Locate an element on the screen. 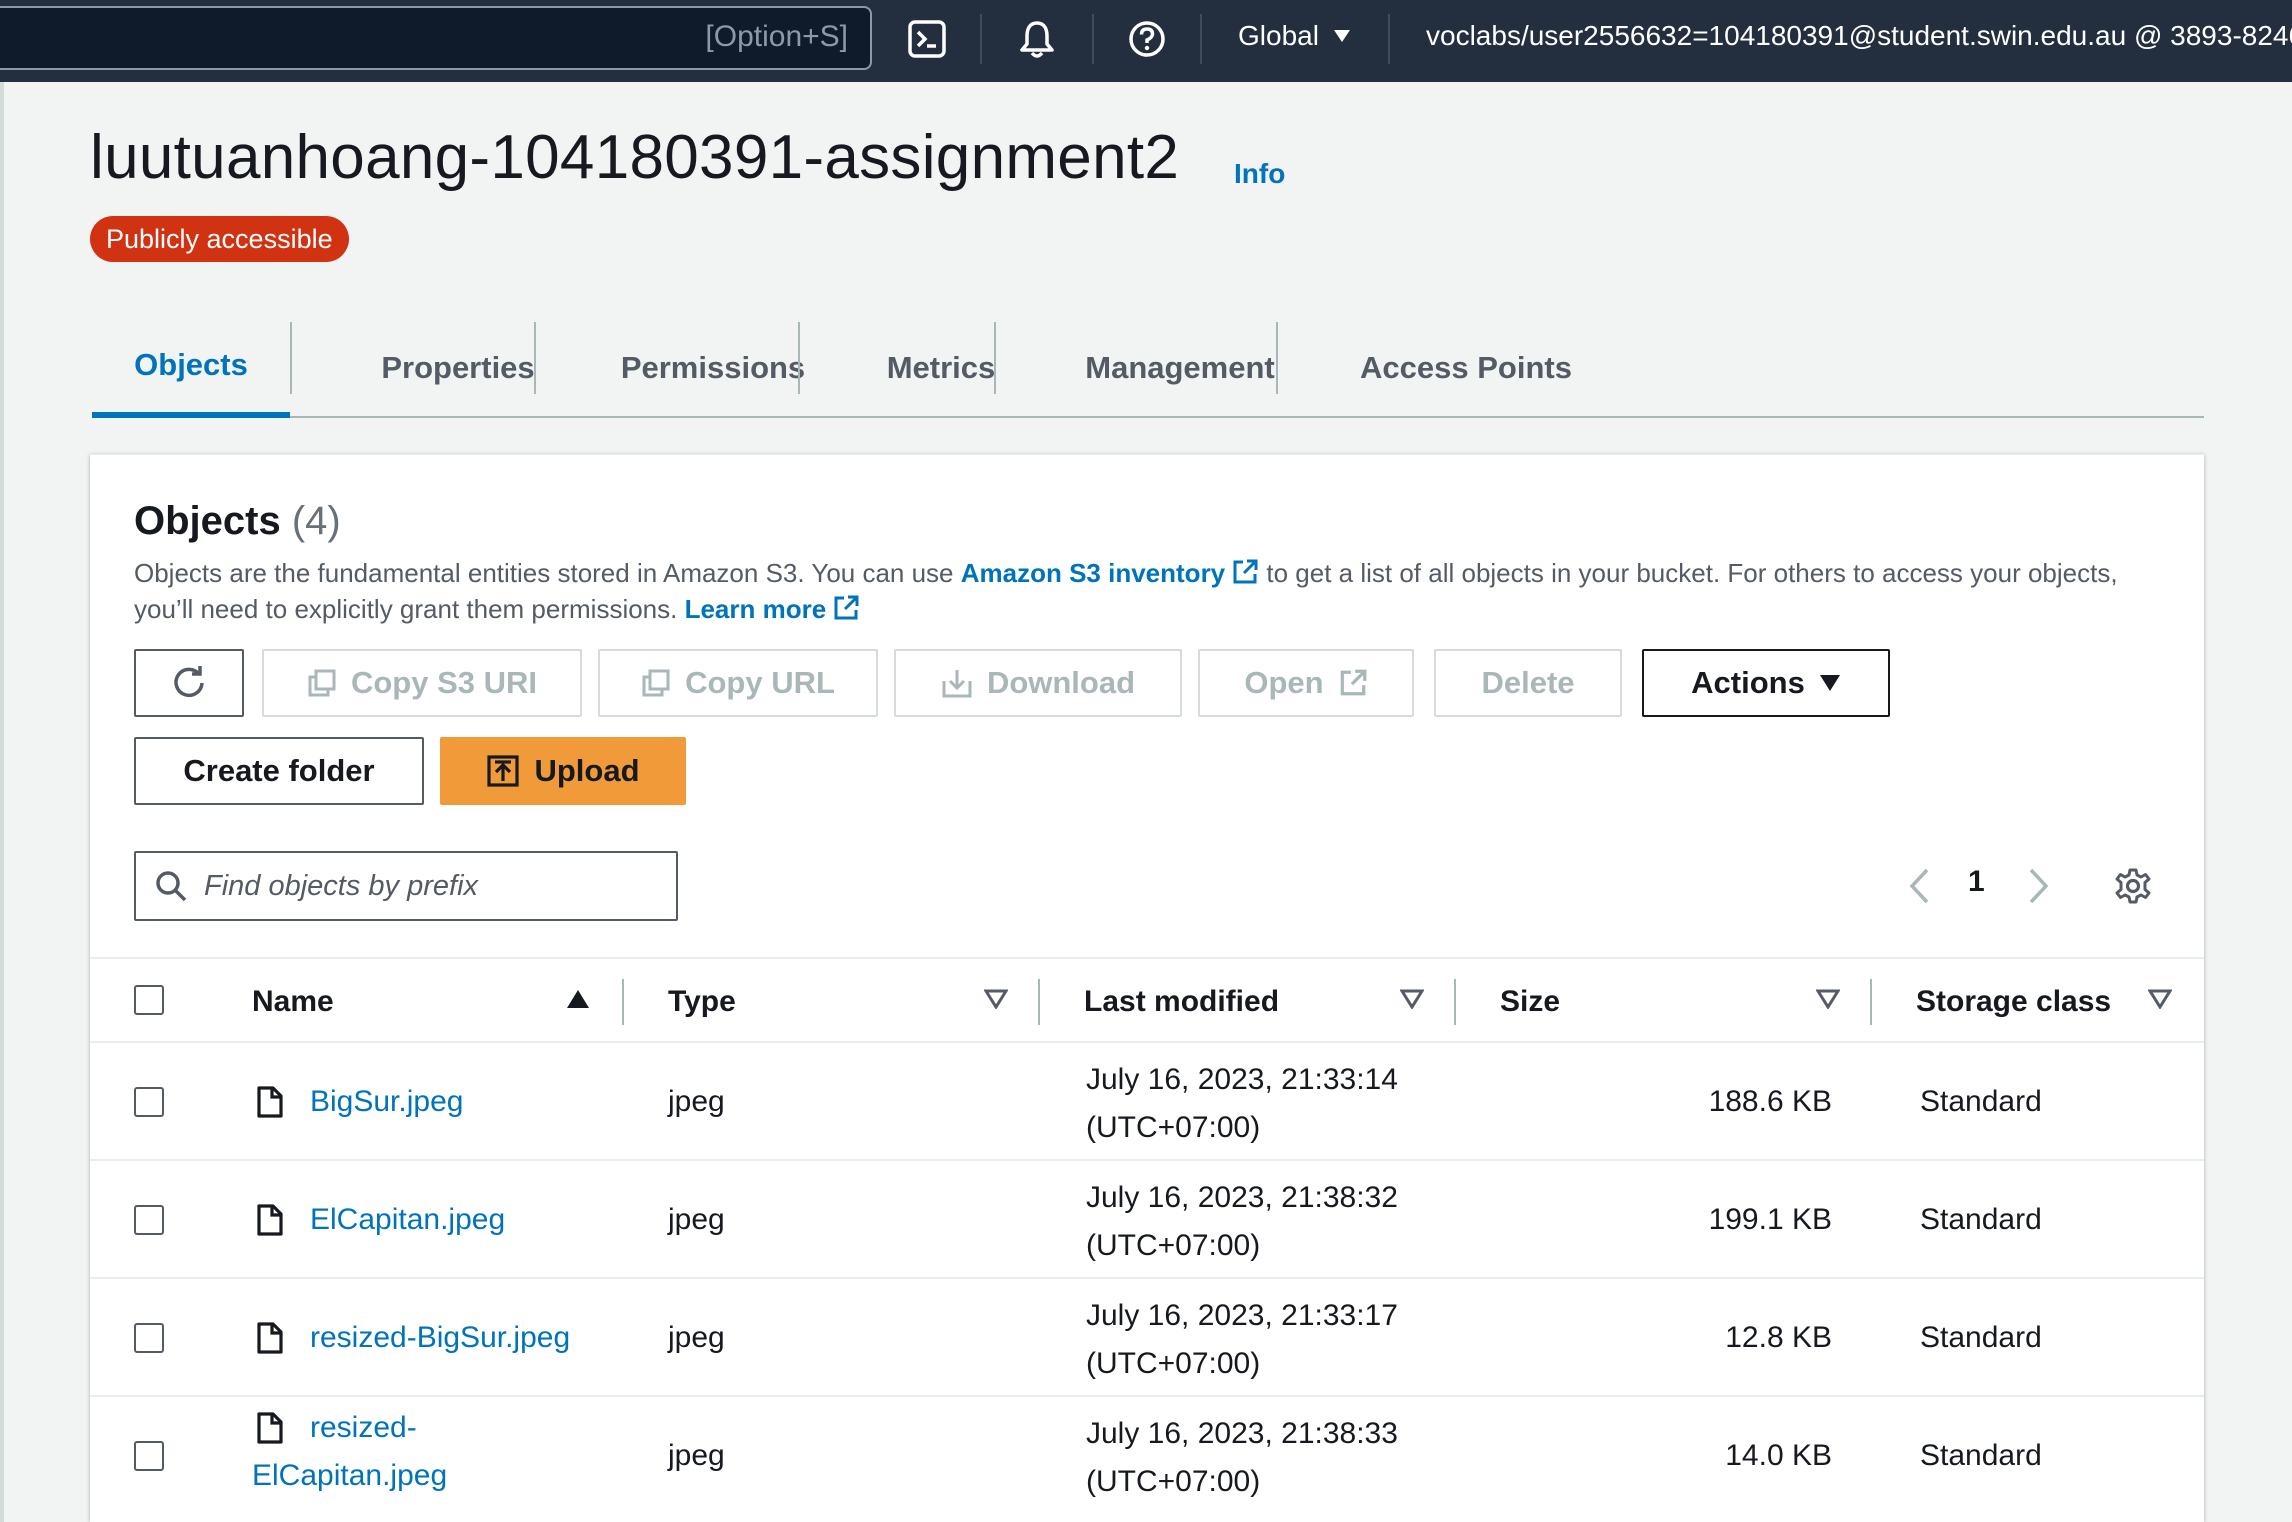 The image size is (2292, 1522). tab-access-points: Access Points is located at coordinates (1466, 368).